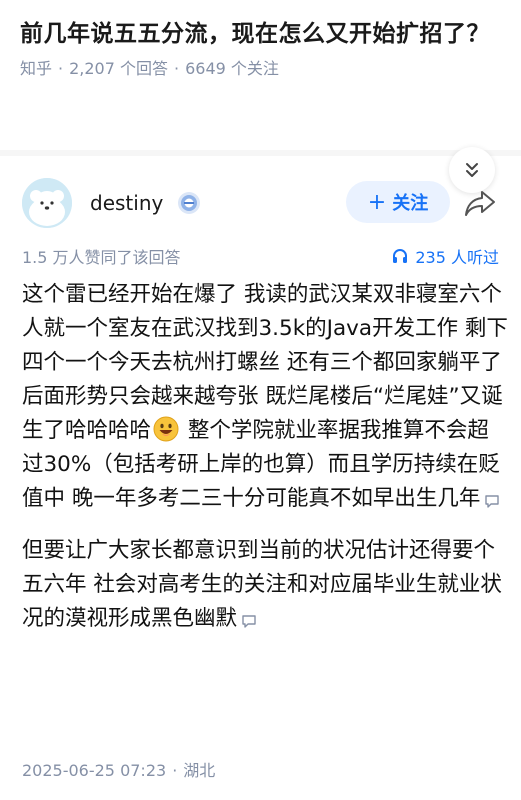 The height and width of the screenshot is (800, 521). I want to click on follow-label: 关注, so click(410, 203).